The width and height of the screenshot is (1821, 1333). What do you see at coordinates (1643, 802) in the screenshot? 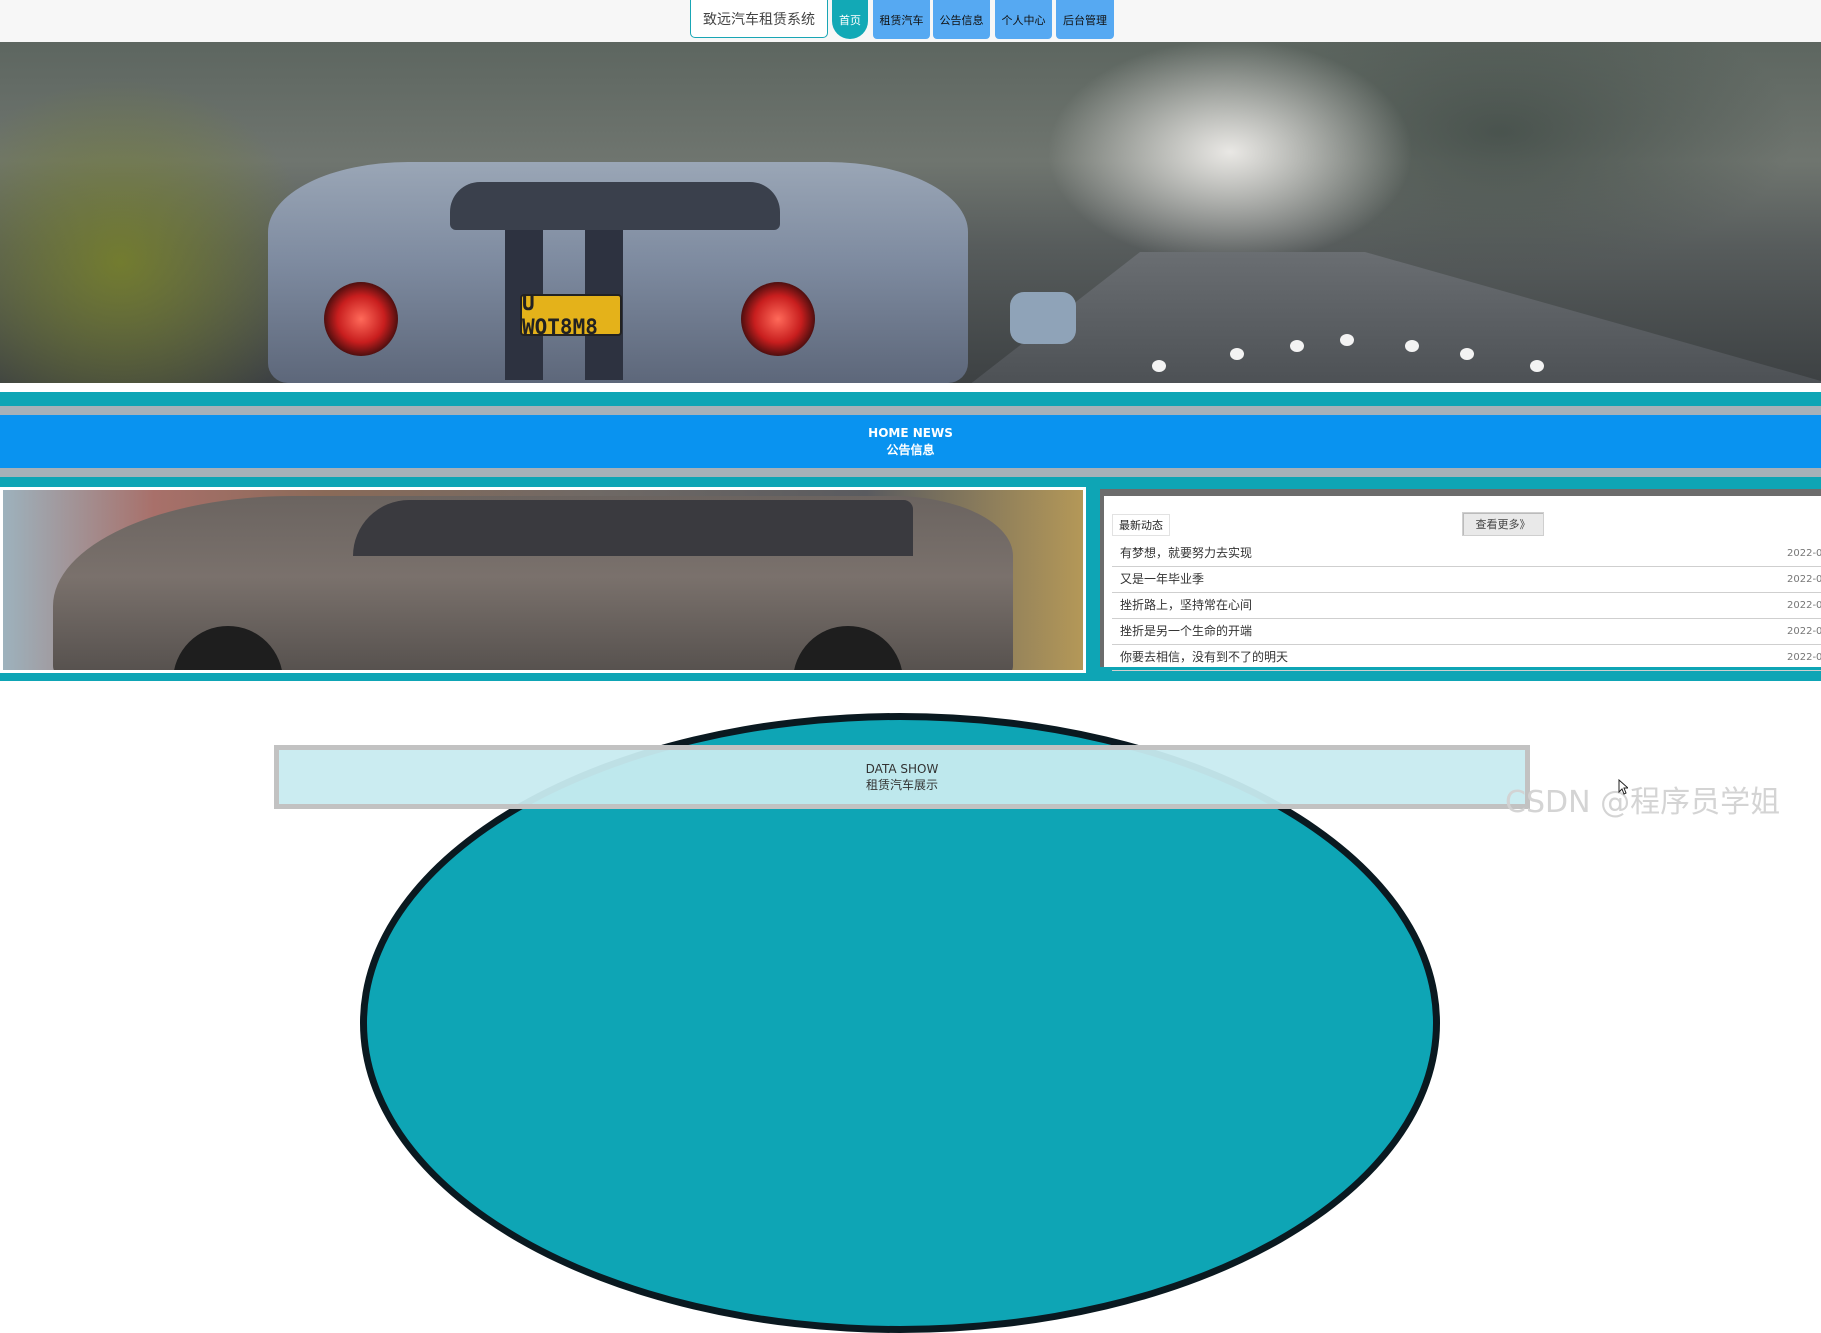
I see `csdn-watermark: CSDN @程序员学姐` at bounding box center [1643, 802].